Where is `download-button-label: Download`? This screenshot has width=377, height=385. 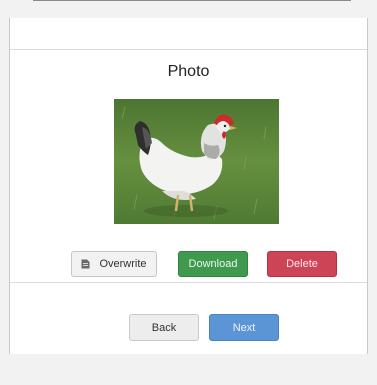 download-button-label: Download is located at coordinates (213, 264).